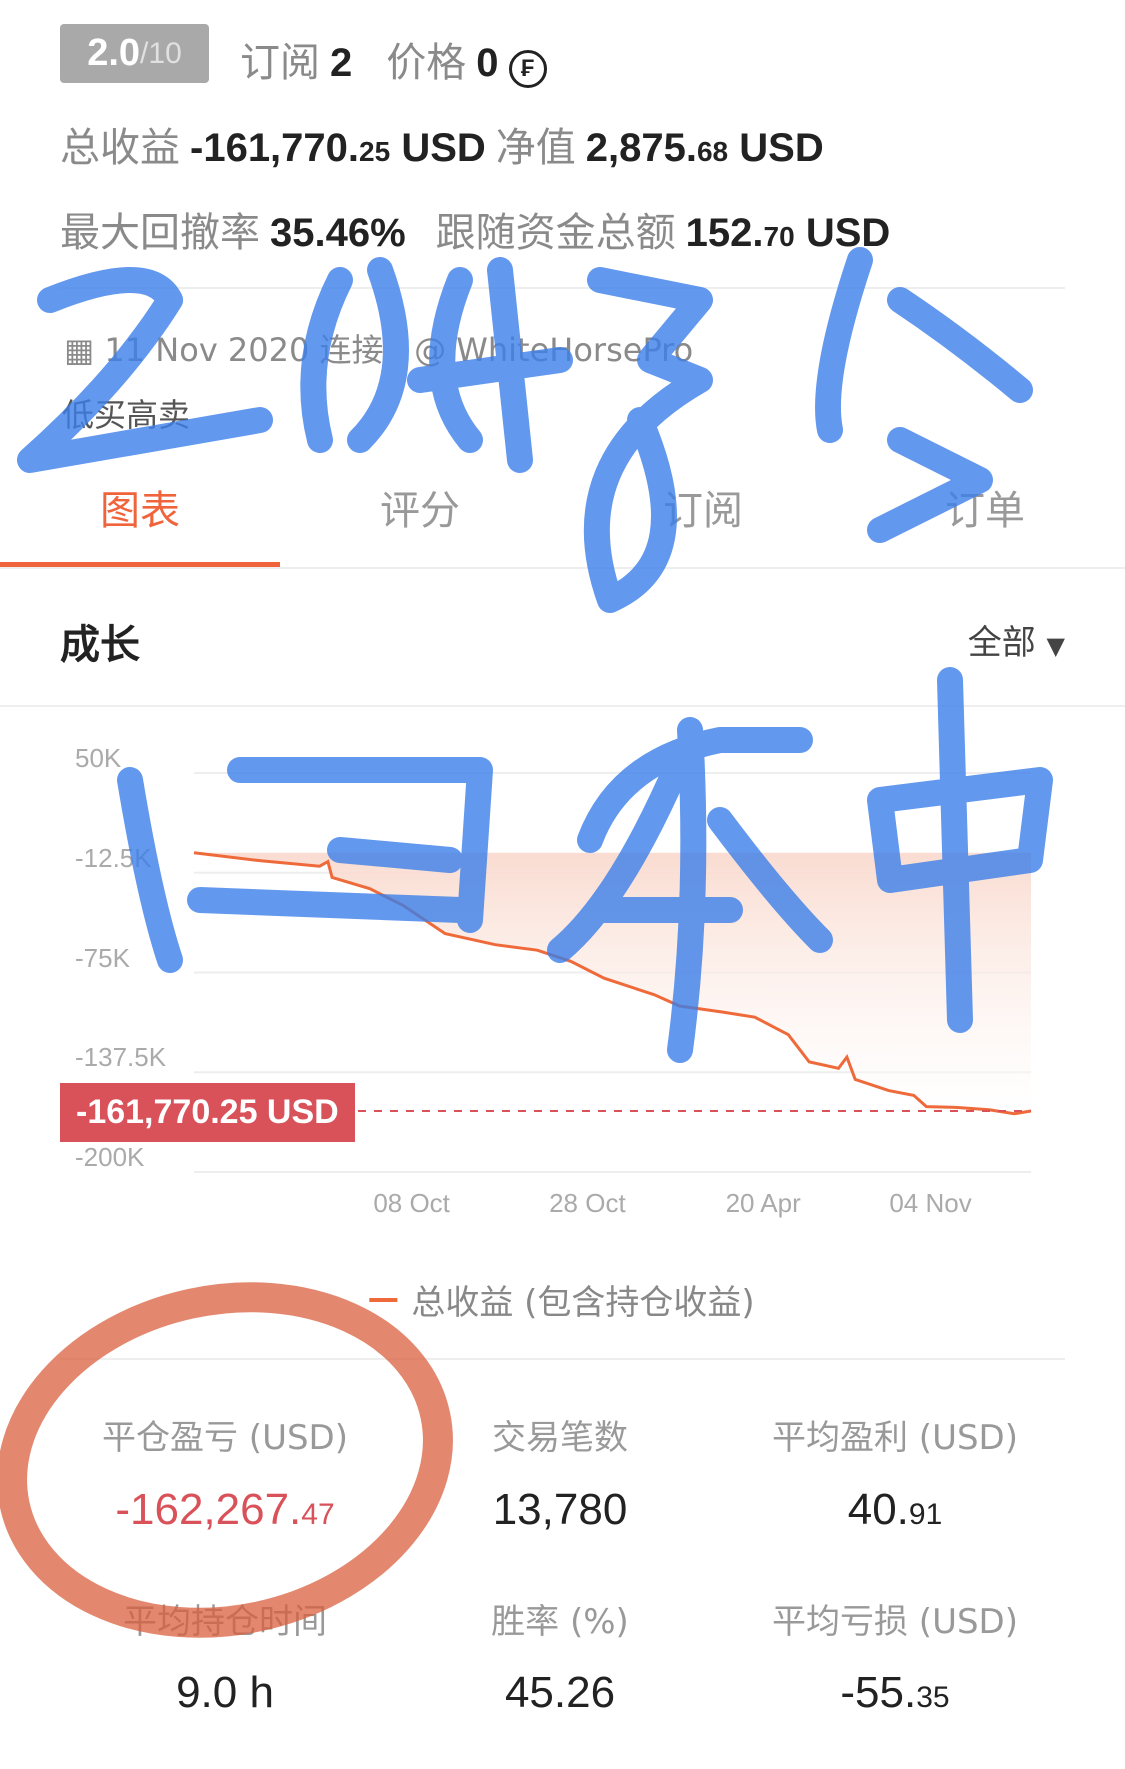  I want to click on chart-legend: 总收益 (包含持仓收益), so click(562, 1299).